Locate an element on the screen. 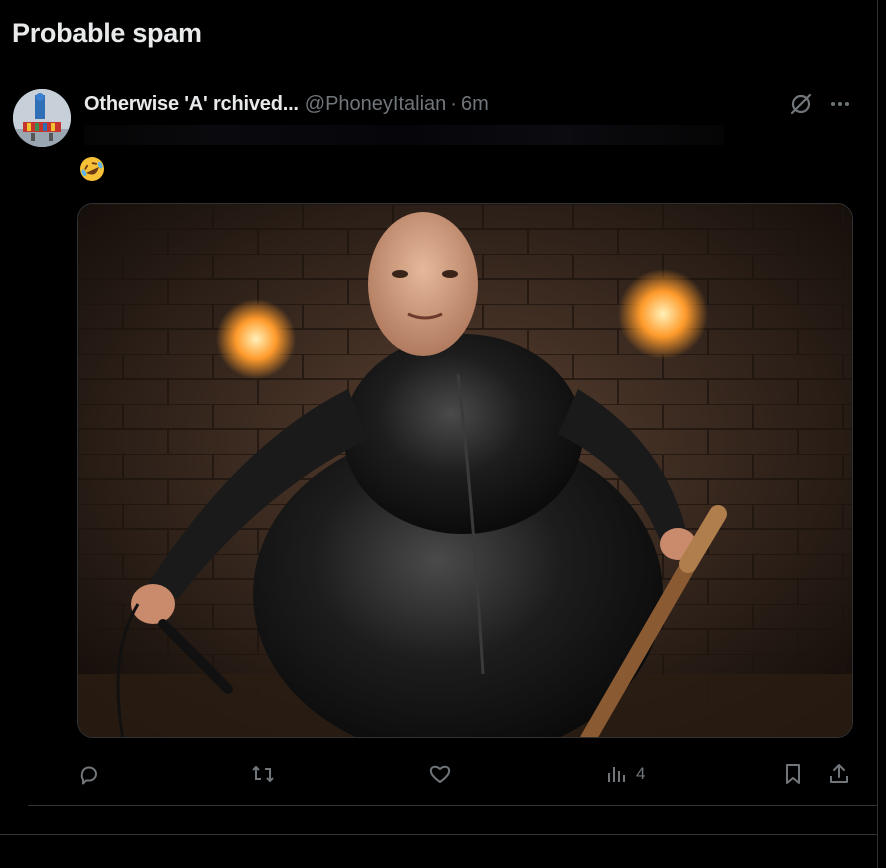  like-icon is located at coordinates (440, 774).